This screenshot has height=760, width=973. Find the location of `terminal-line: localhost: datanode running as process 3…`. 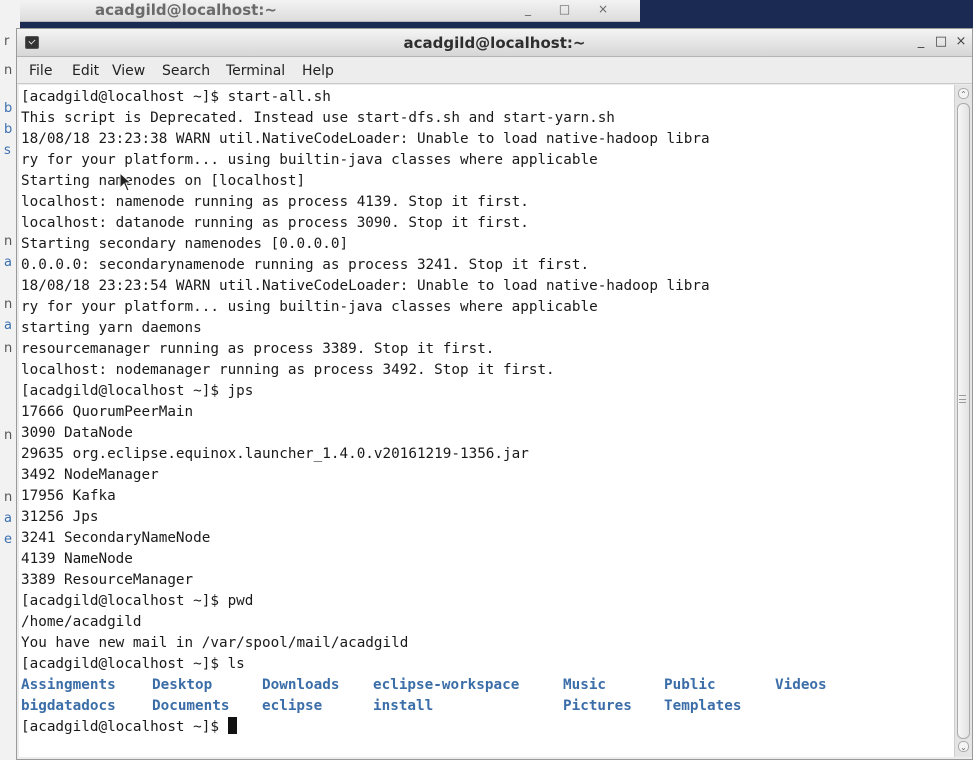

terminal-line: localhost: datanode running as process 3… is located at coordinates (275, 223).